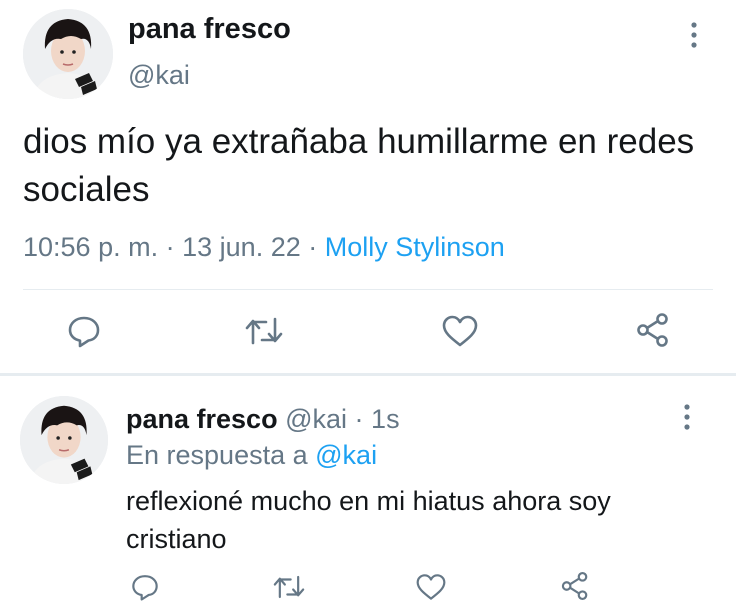  I want to click on tweet-separator, so click(368, 374).